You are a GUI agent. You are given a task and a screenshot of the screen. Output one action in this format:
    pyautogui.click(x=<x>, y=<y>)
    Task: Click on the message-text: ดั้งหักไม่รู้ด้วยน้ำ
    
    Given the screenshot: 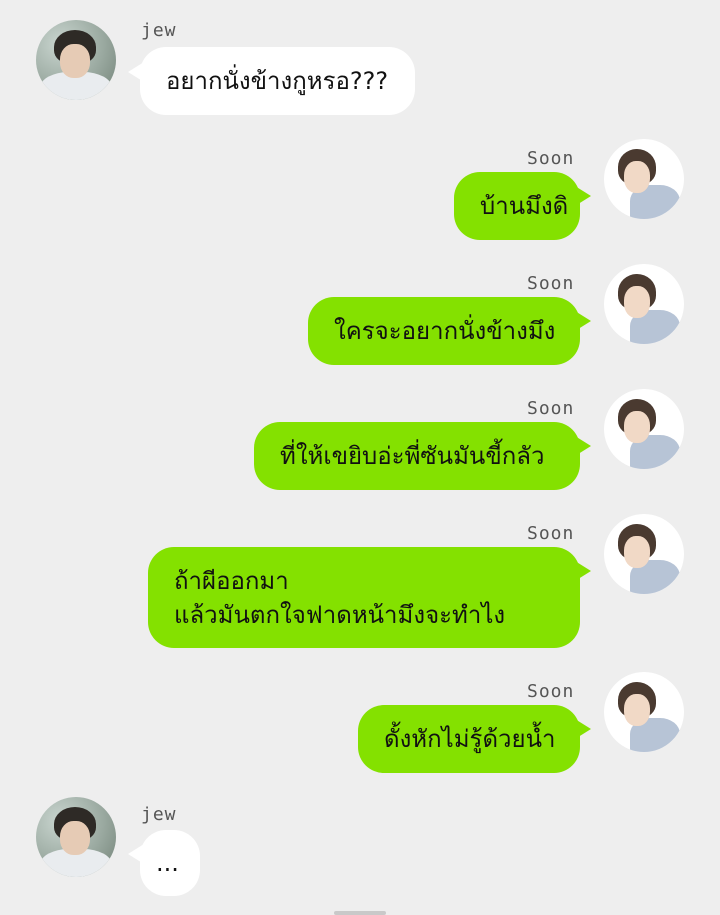 What is the action you would take?
    pyautogui.click(x=470, y=739)
    